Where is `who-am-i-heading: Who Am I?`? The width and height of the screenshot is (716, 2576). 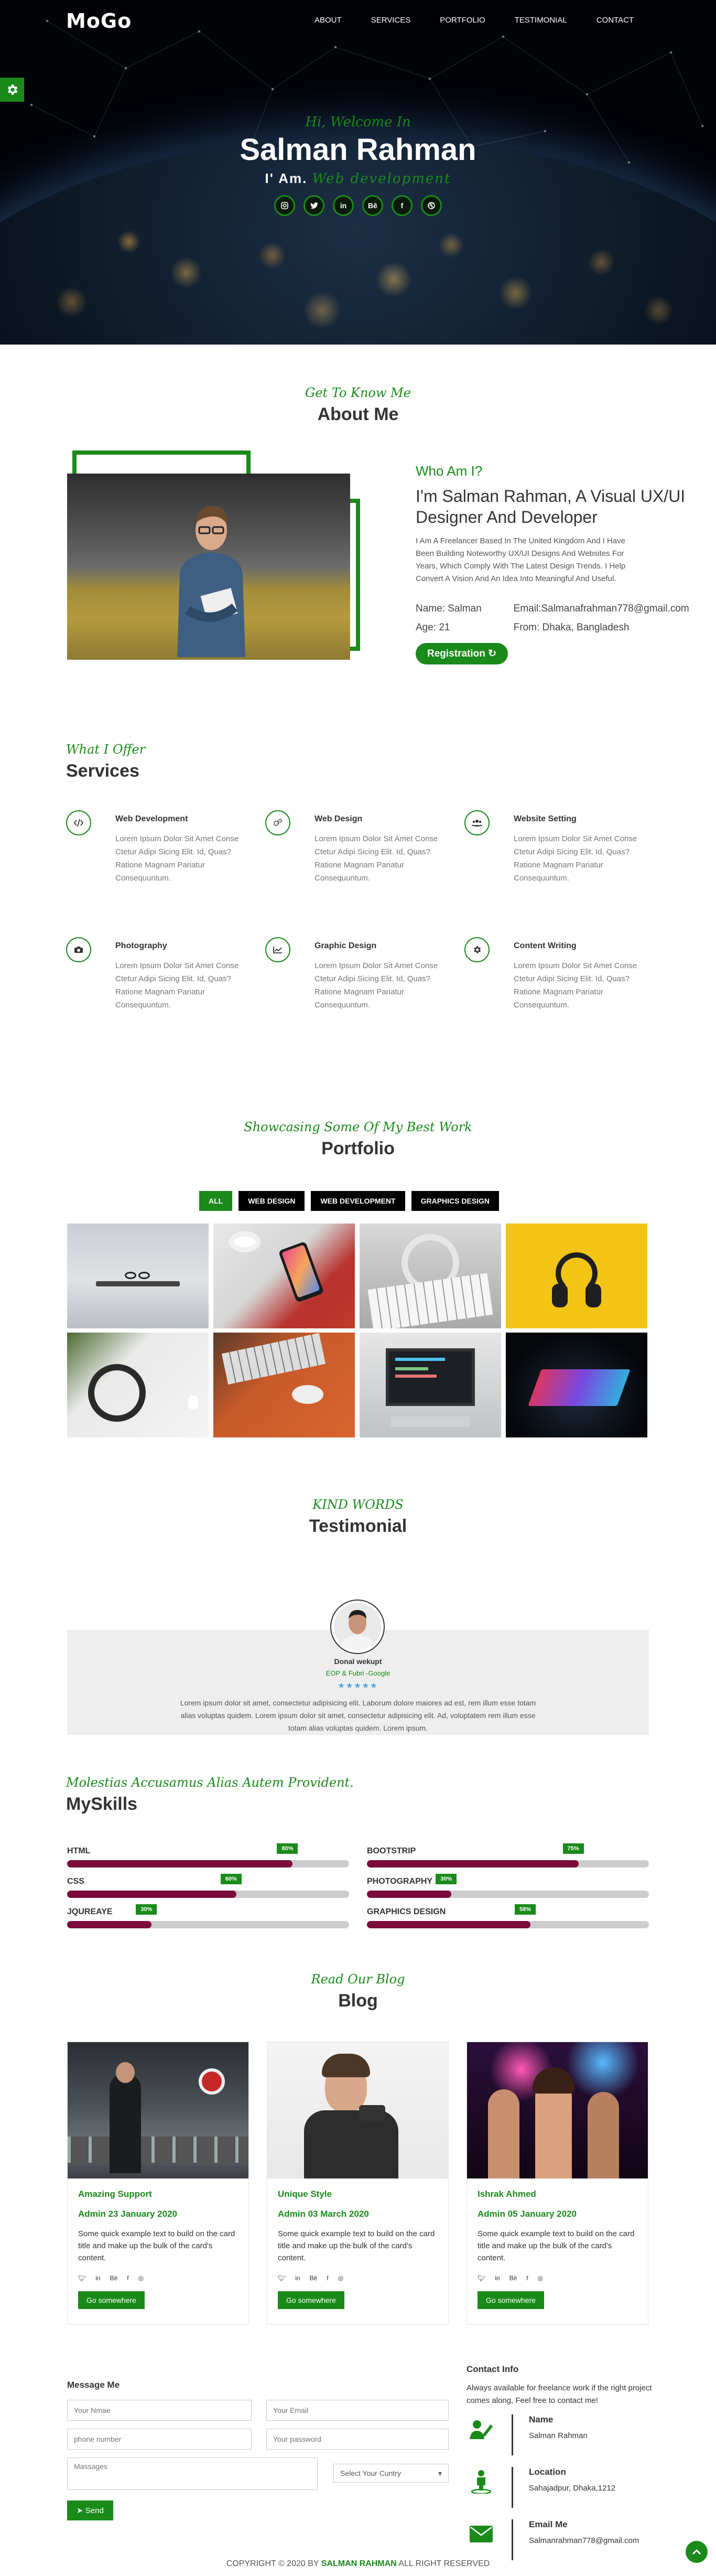 who-am-i-heading: Who Am I? is located at coordinates (449, 471).